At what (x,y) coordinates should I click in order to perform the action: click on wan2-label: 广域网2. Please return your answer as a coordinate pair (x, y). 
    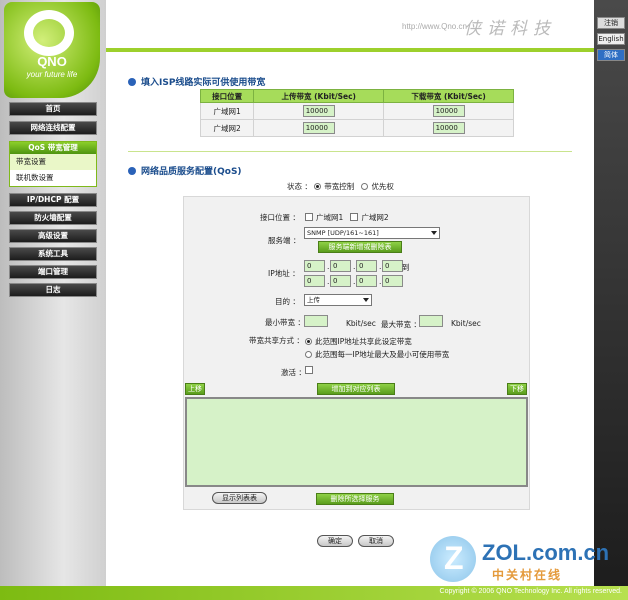
    Looking at the image, I should click on (375, 217).